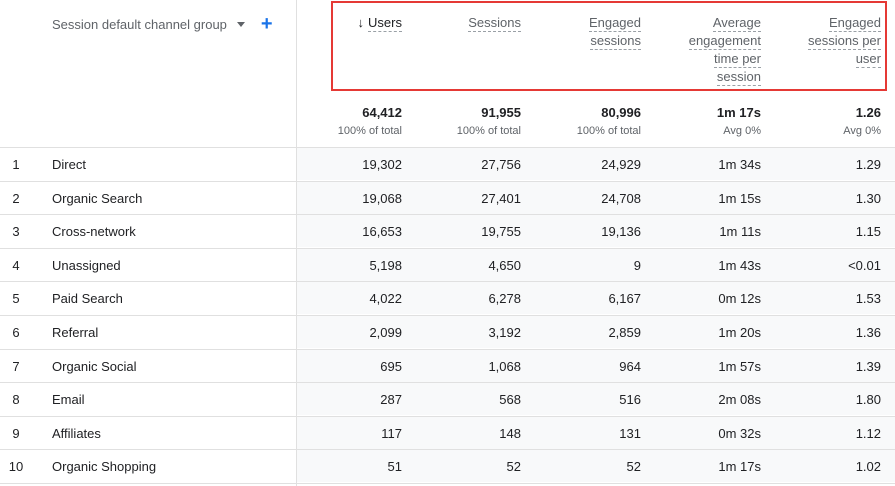 The width and height of the screenshot is (895, 486). What do you see at coordinates (608, 131) in the screenshot?
I see `total-engaged-sessions-sub: 100% of total` at bounding box center [608, 131].